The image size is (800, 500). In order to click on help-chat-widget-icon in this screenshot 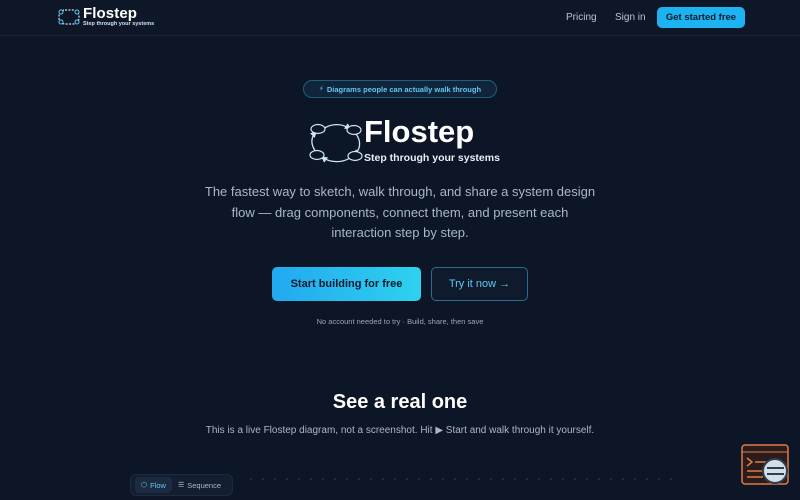, I will do `click(766, 466)`.